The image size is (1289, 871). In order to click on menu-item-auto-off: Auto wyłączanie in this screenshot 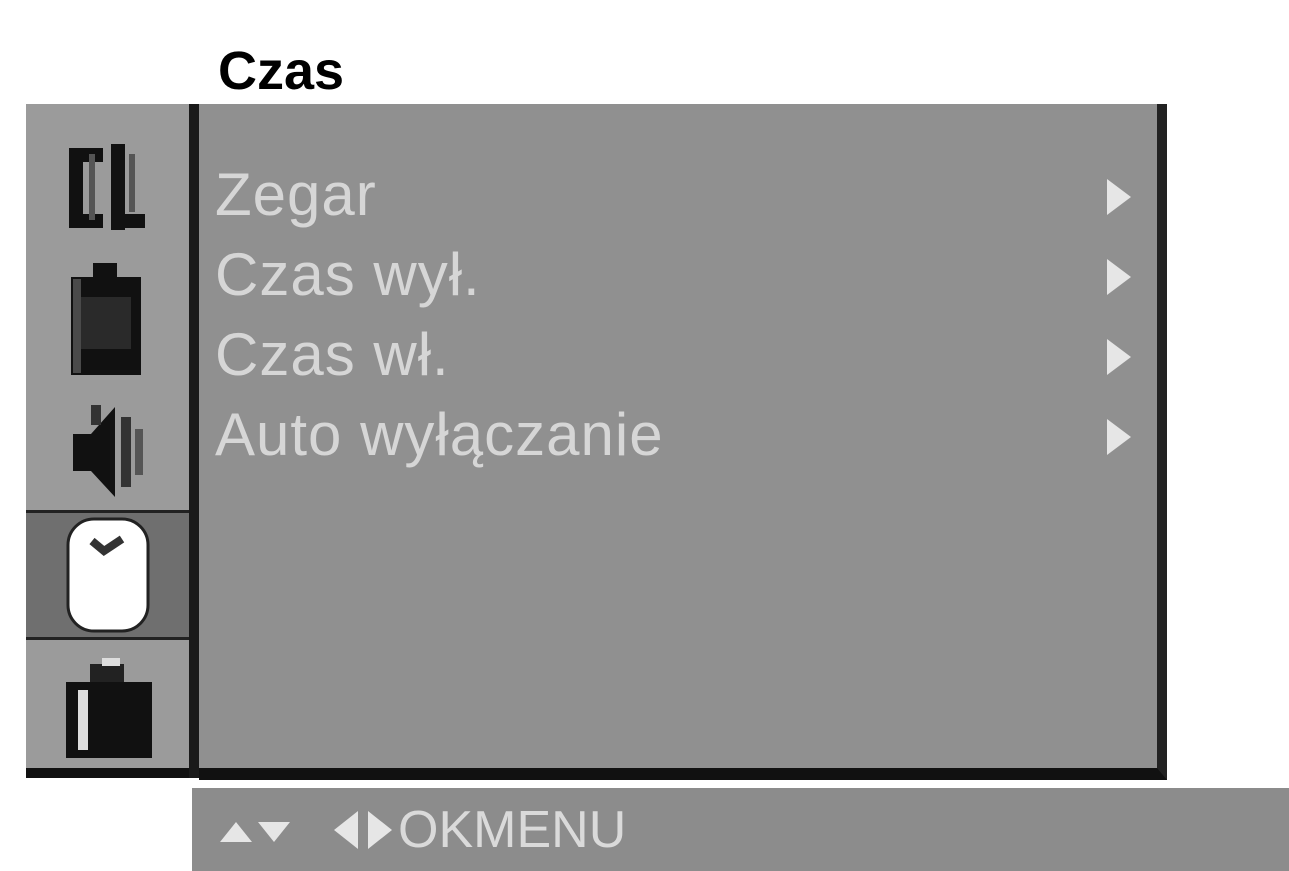, I will do `click(675, 435)`.